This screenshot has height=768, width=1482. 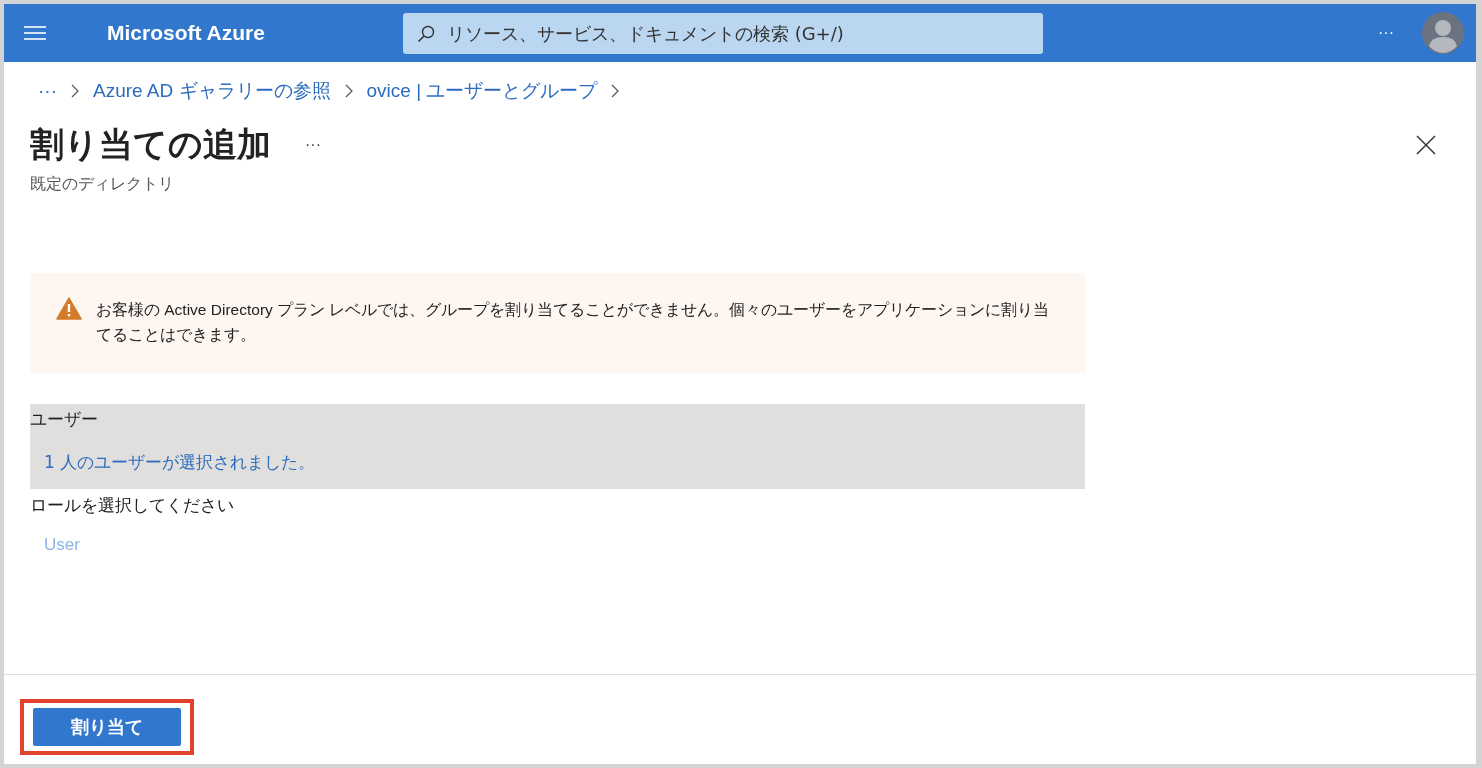 What do you see at coordinates (35, 33) in the screenshot?
I see `menu-icon` at bounding box center [35, 33].